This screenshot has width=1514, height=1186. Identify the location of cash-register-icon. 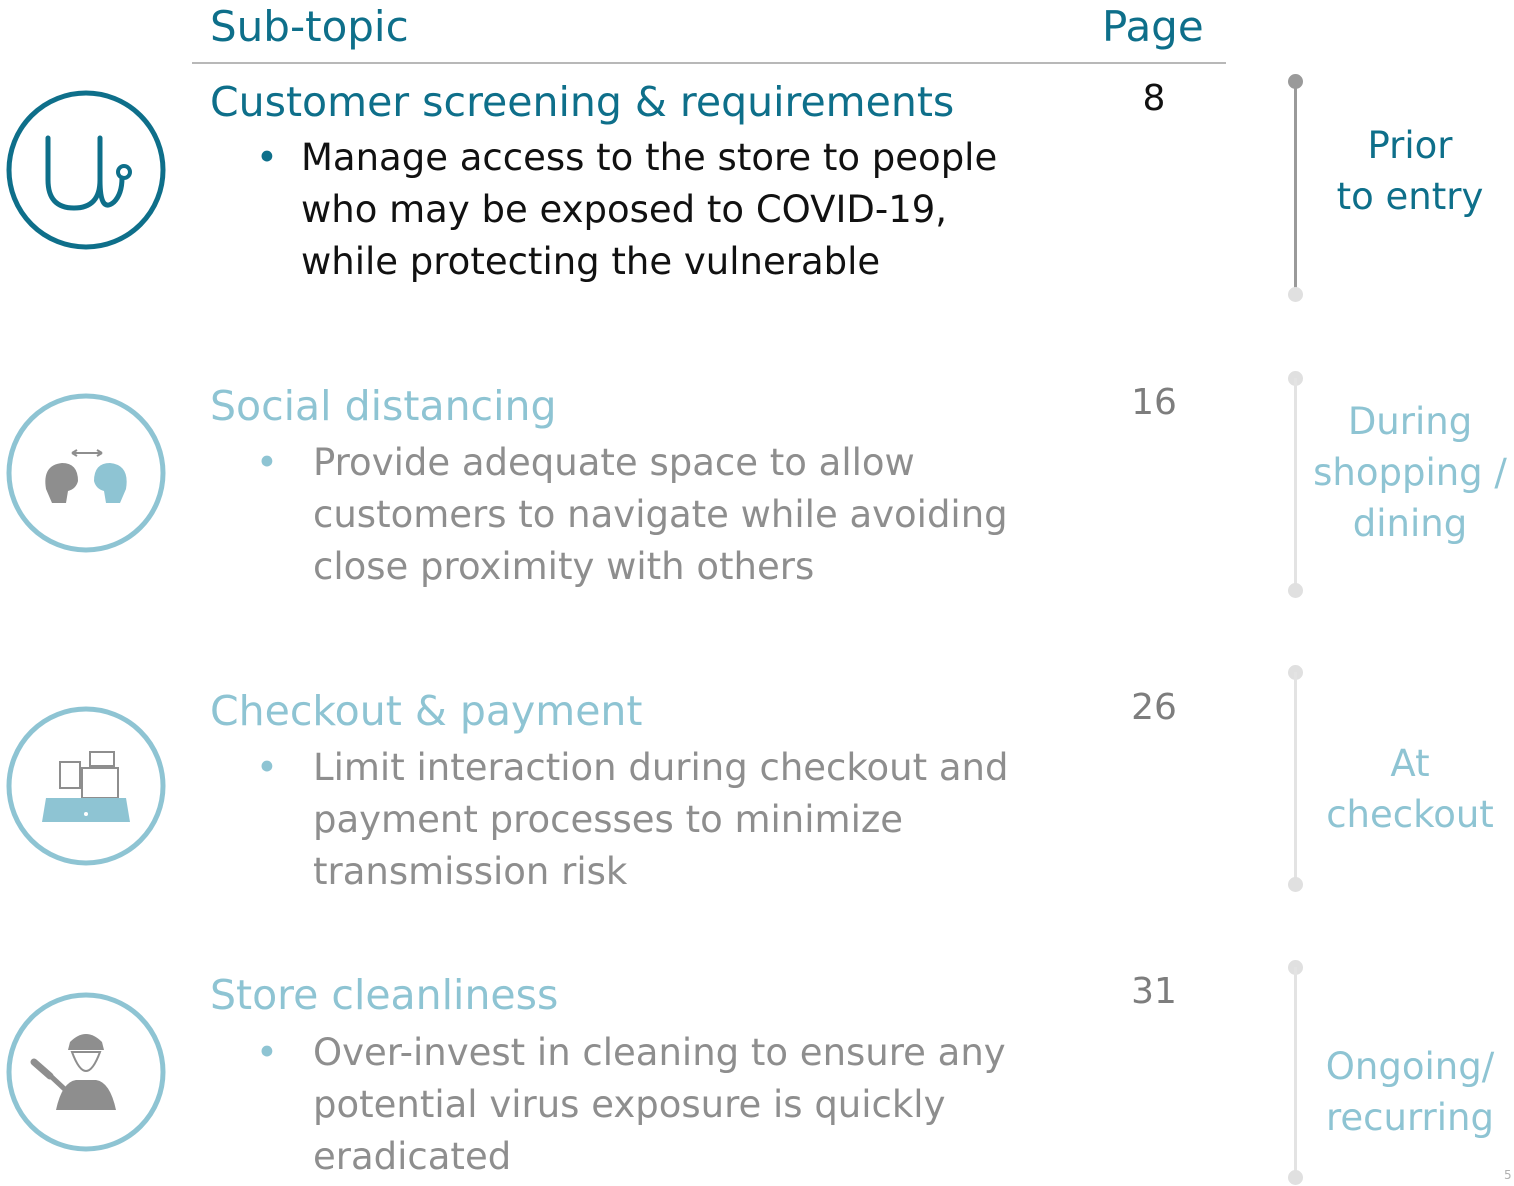
(86, 786).